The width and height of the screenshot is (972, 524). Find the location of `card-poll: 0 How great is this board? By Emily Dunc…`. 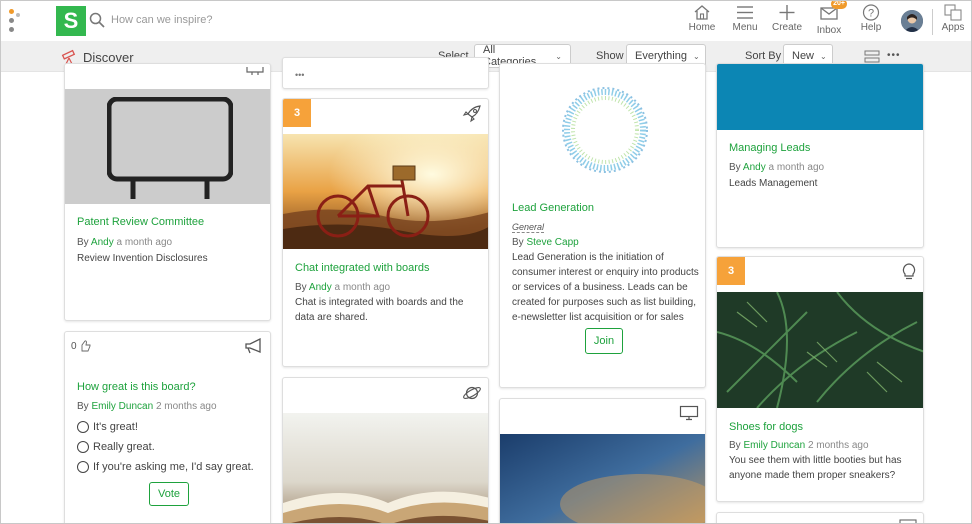

card-poll: 0 How great is this board? By Emily Dunc… is located at coordinates (167, 427).